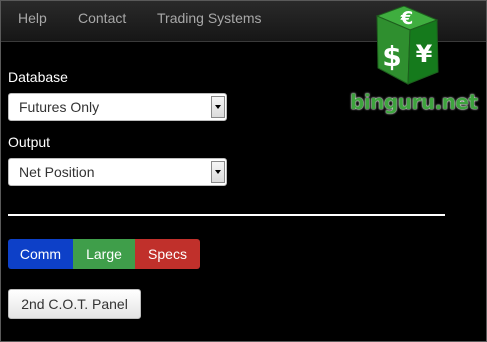 This screenshot has height=342, width=487. I want to click on database-label: Database, so click(38, 77).